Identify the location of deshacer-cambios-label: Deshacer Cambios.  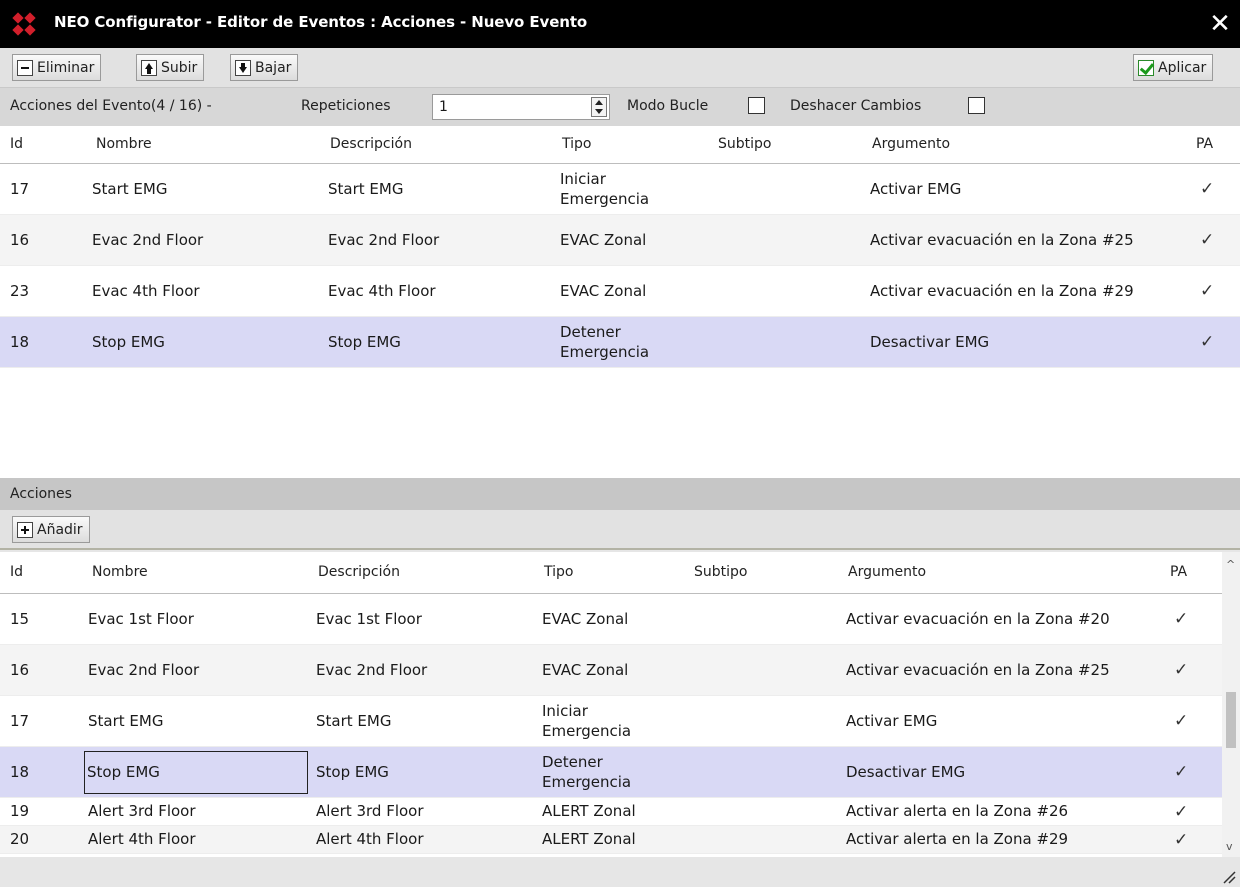
(856, 106).